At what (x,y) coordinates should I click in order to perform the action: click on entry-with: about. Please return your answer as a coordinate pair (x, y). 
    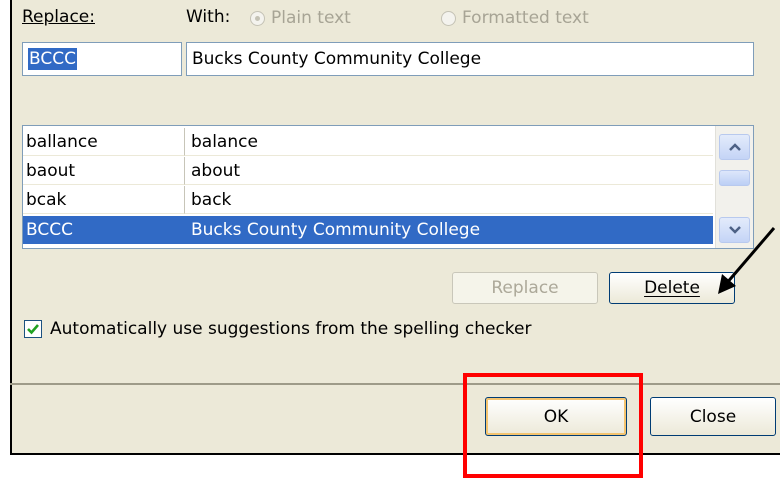
    Looking at the image, I should click on (449, 171).